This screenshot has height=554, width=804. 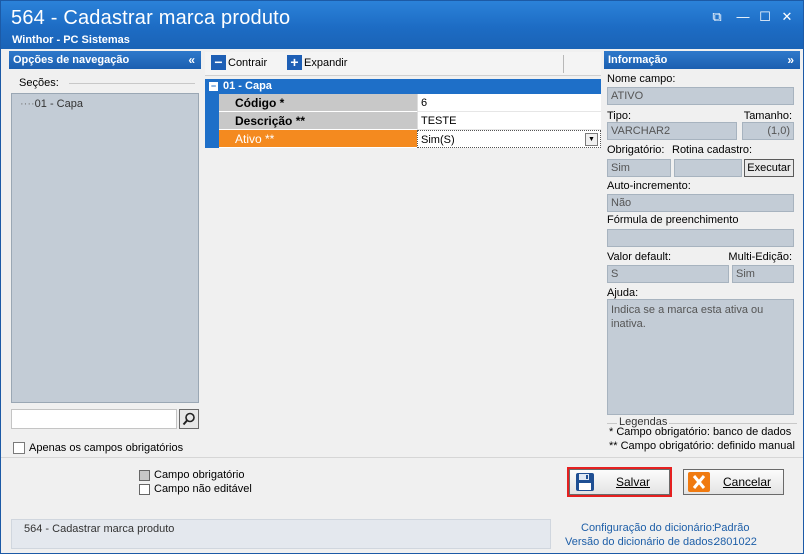 I want to click on tree-node-label: 01 - Capa, so click(x=58, y=104).